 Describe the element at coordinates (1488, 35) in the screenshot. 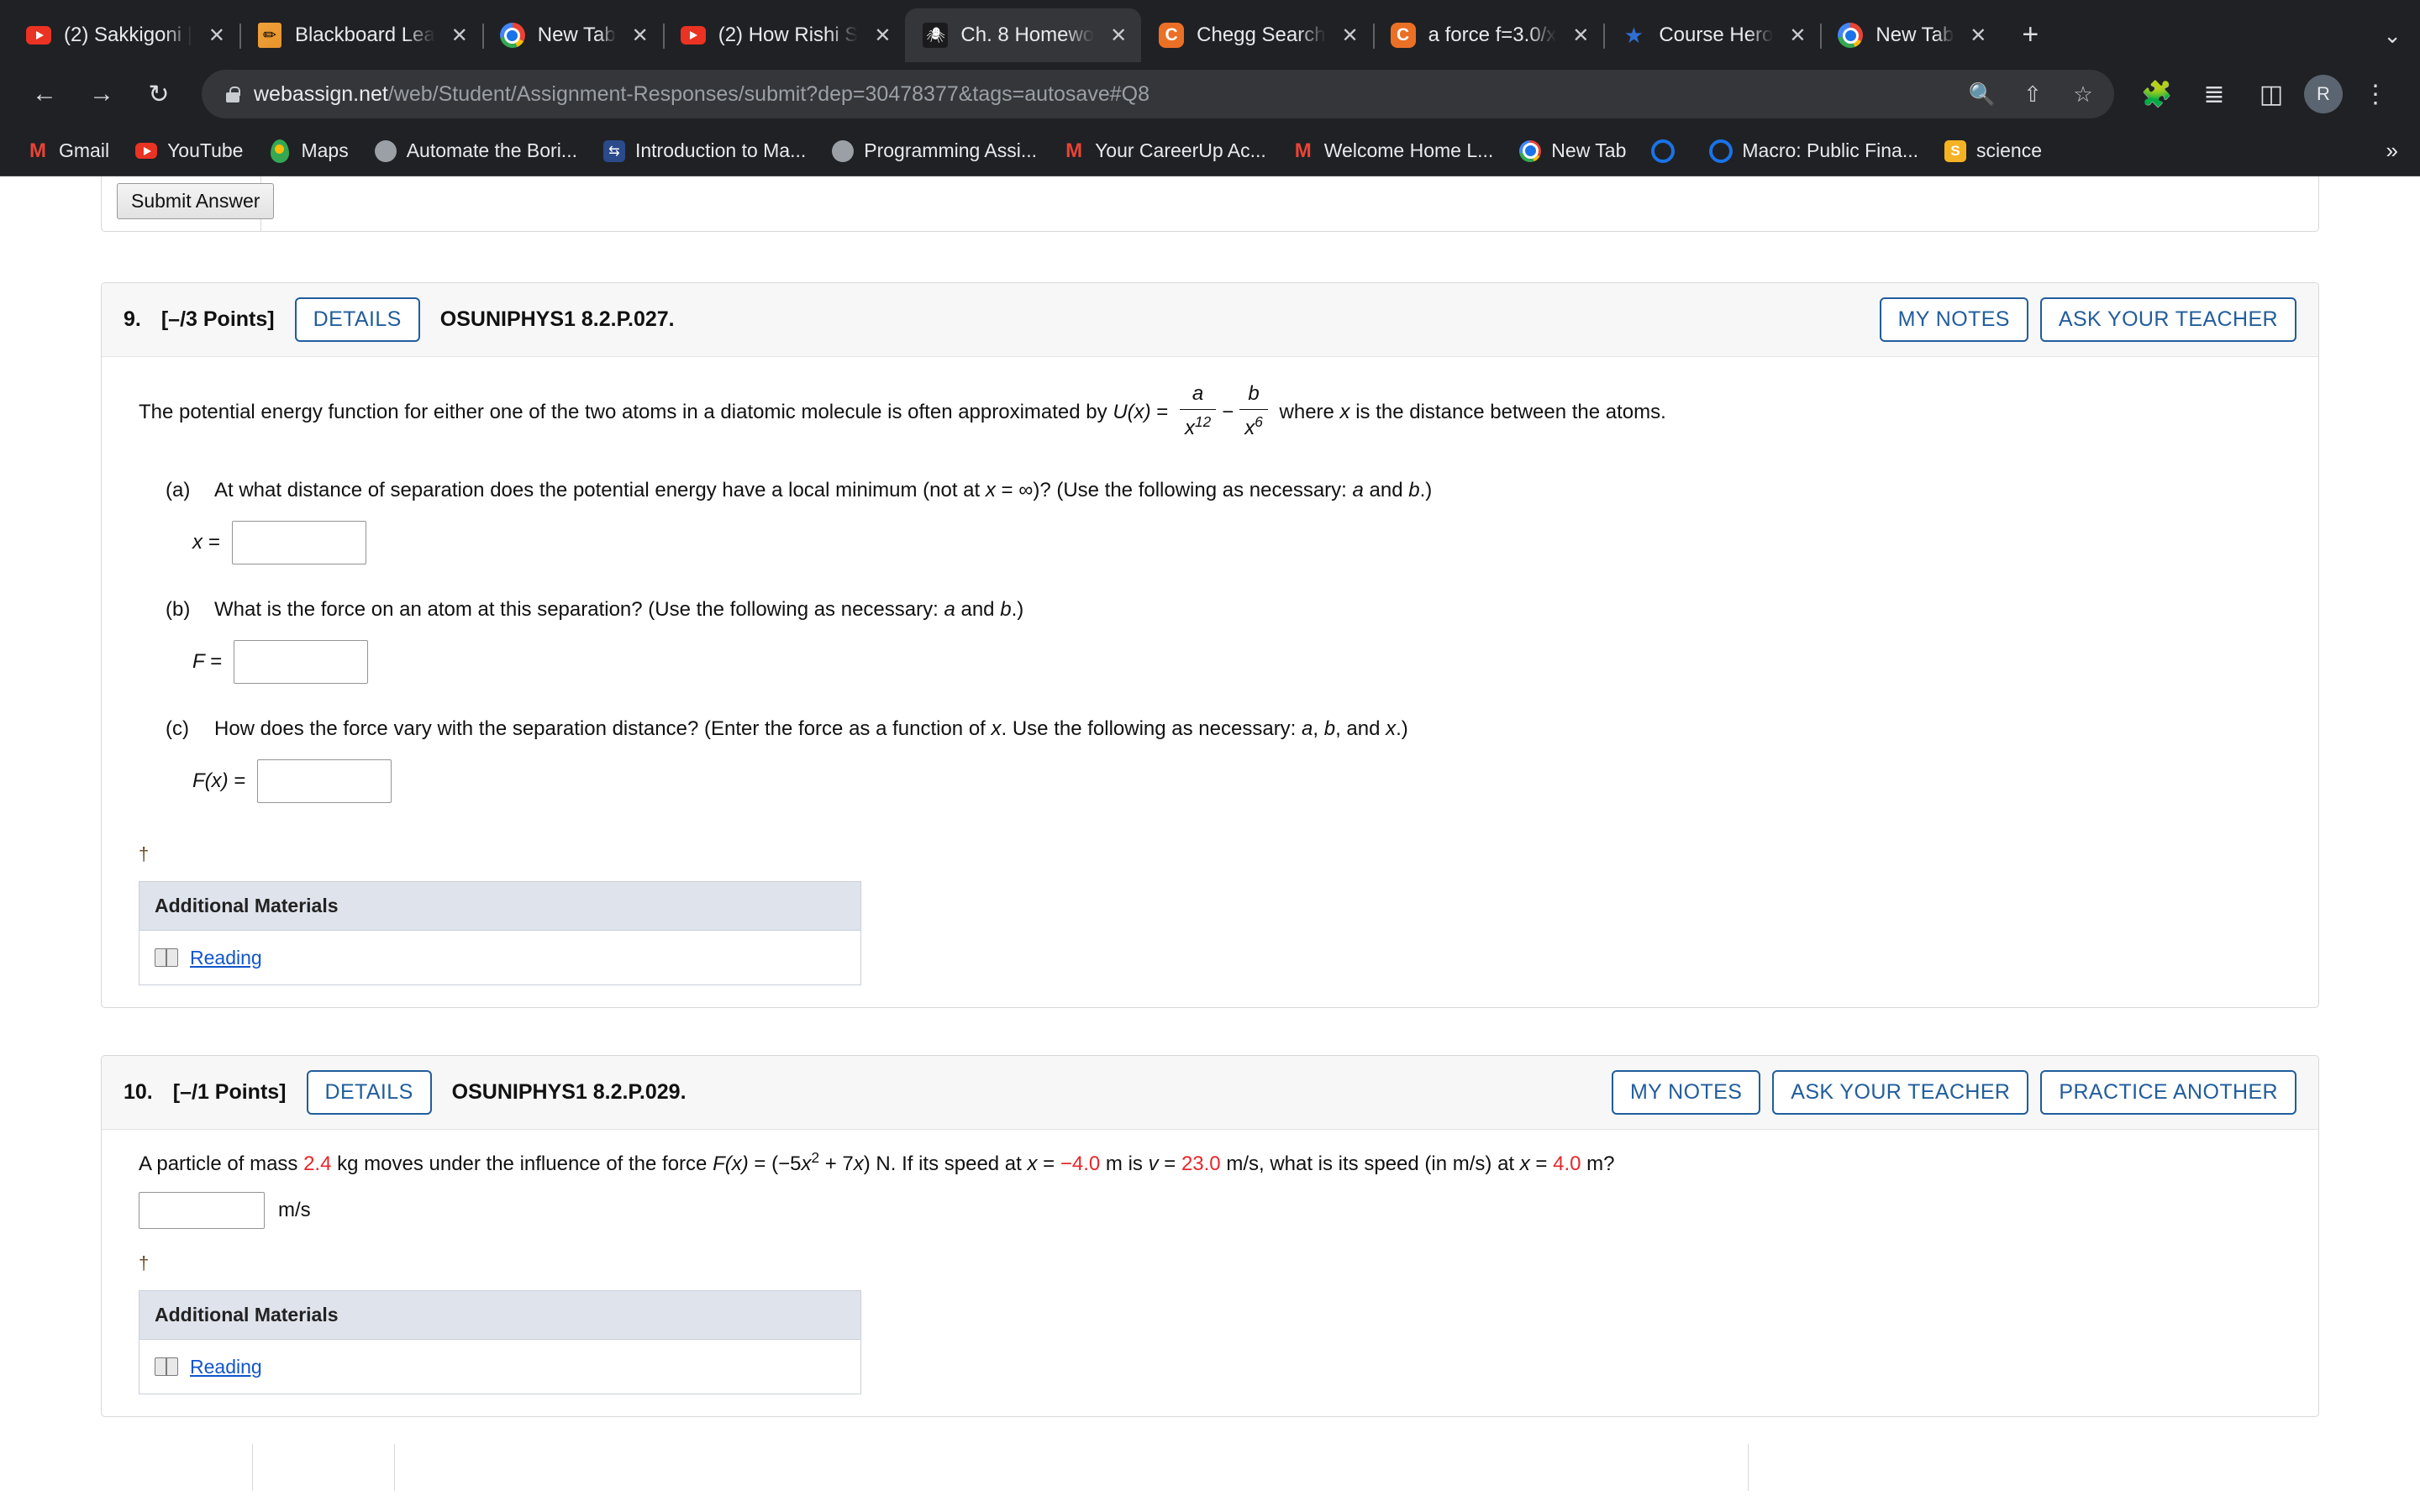

I see `browser-tab-6: C a force f=3.0/x ✕` at that location.